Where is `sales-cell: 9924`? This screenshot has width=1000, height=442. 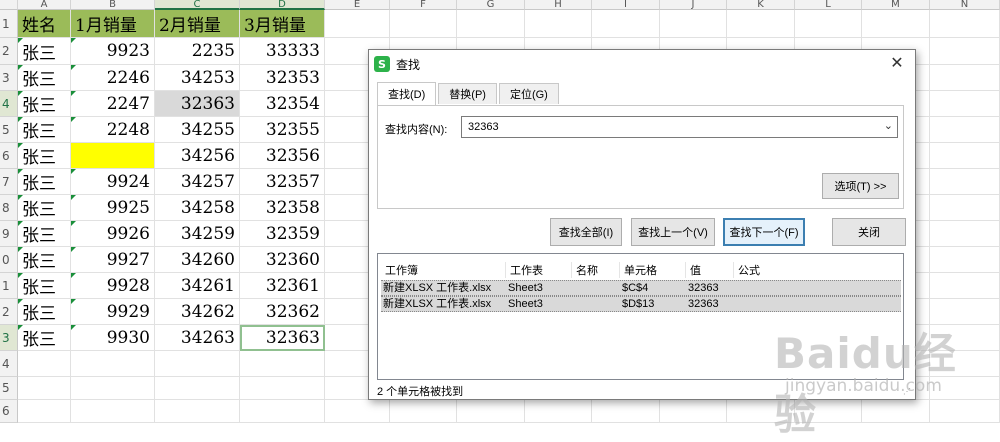 sales-cell: 9924 is located at coordinates (113, 182).